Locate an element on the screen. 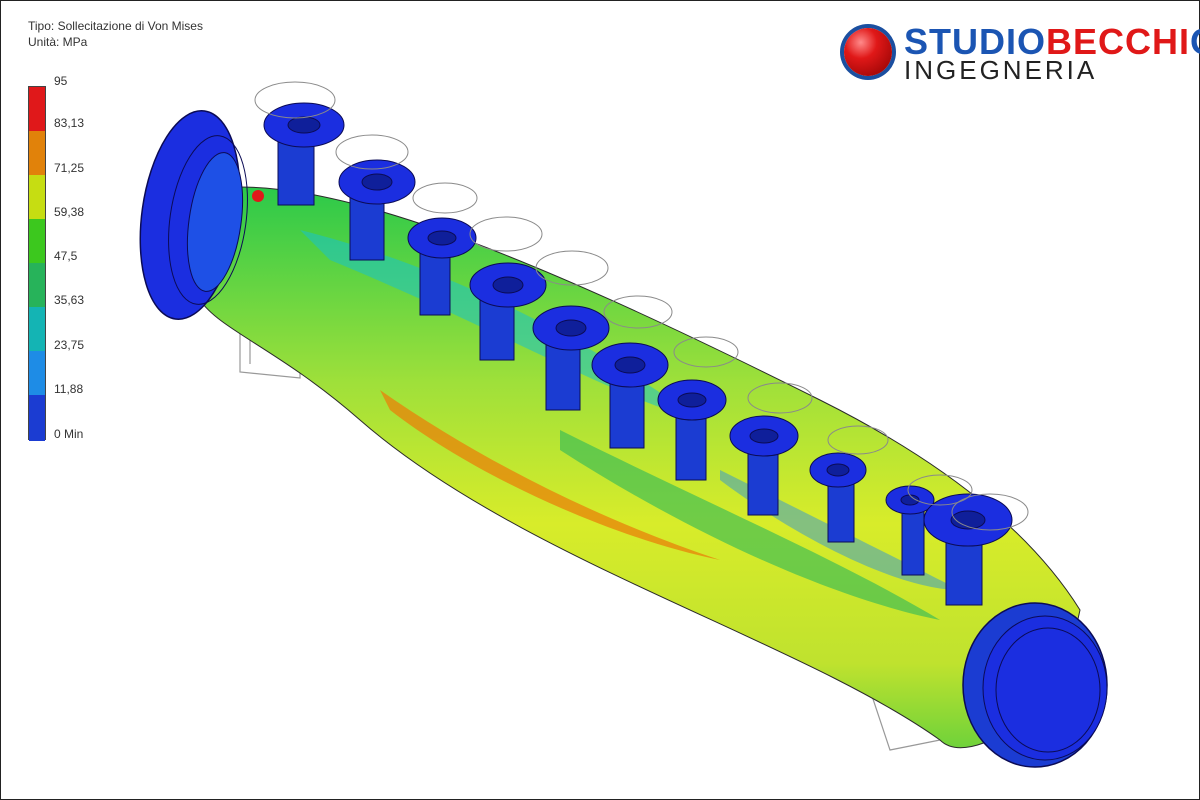  outlet-end-cap is located at coordinates (1035, 685).